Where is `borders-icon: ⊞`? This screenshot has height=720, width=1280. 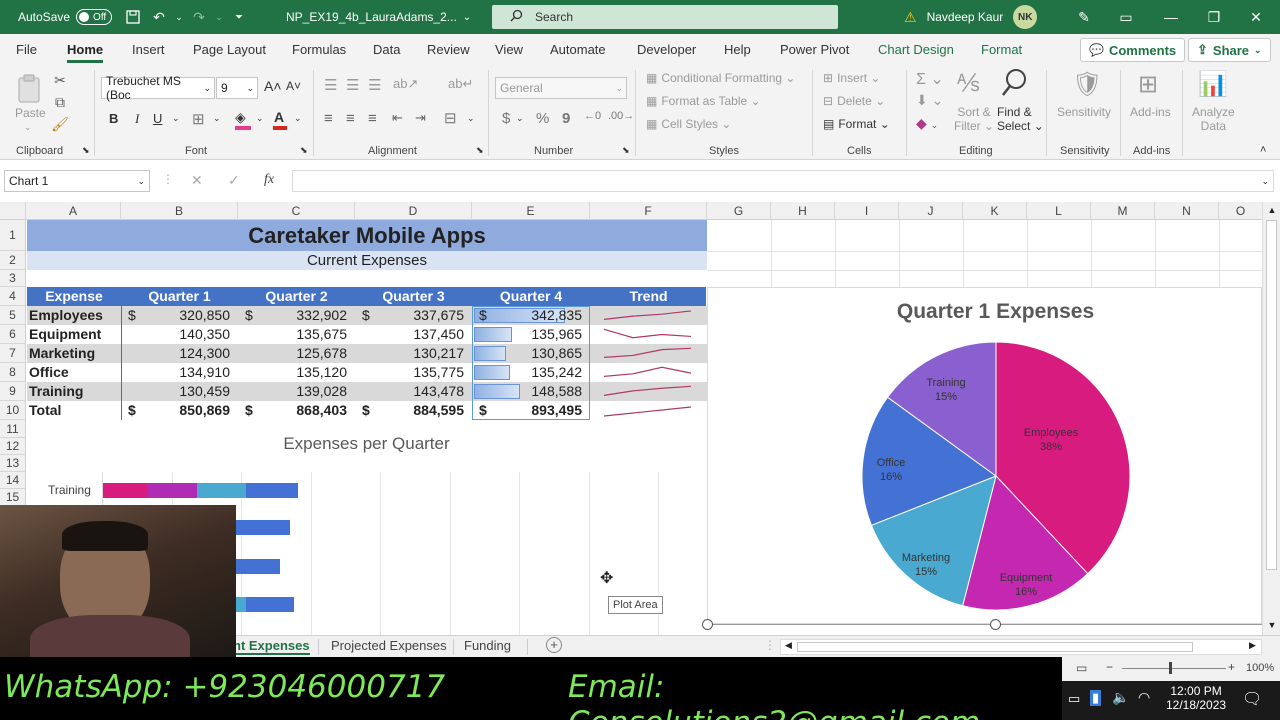 borders-icon: ⊞ is located at coordinates (198, 119).